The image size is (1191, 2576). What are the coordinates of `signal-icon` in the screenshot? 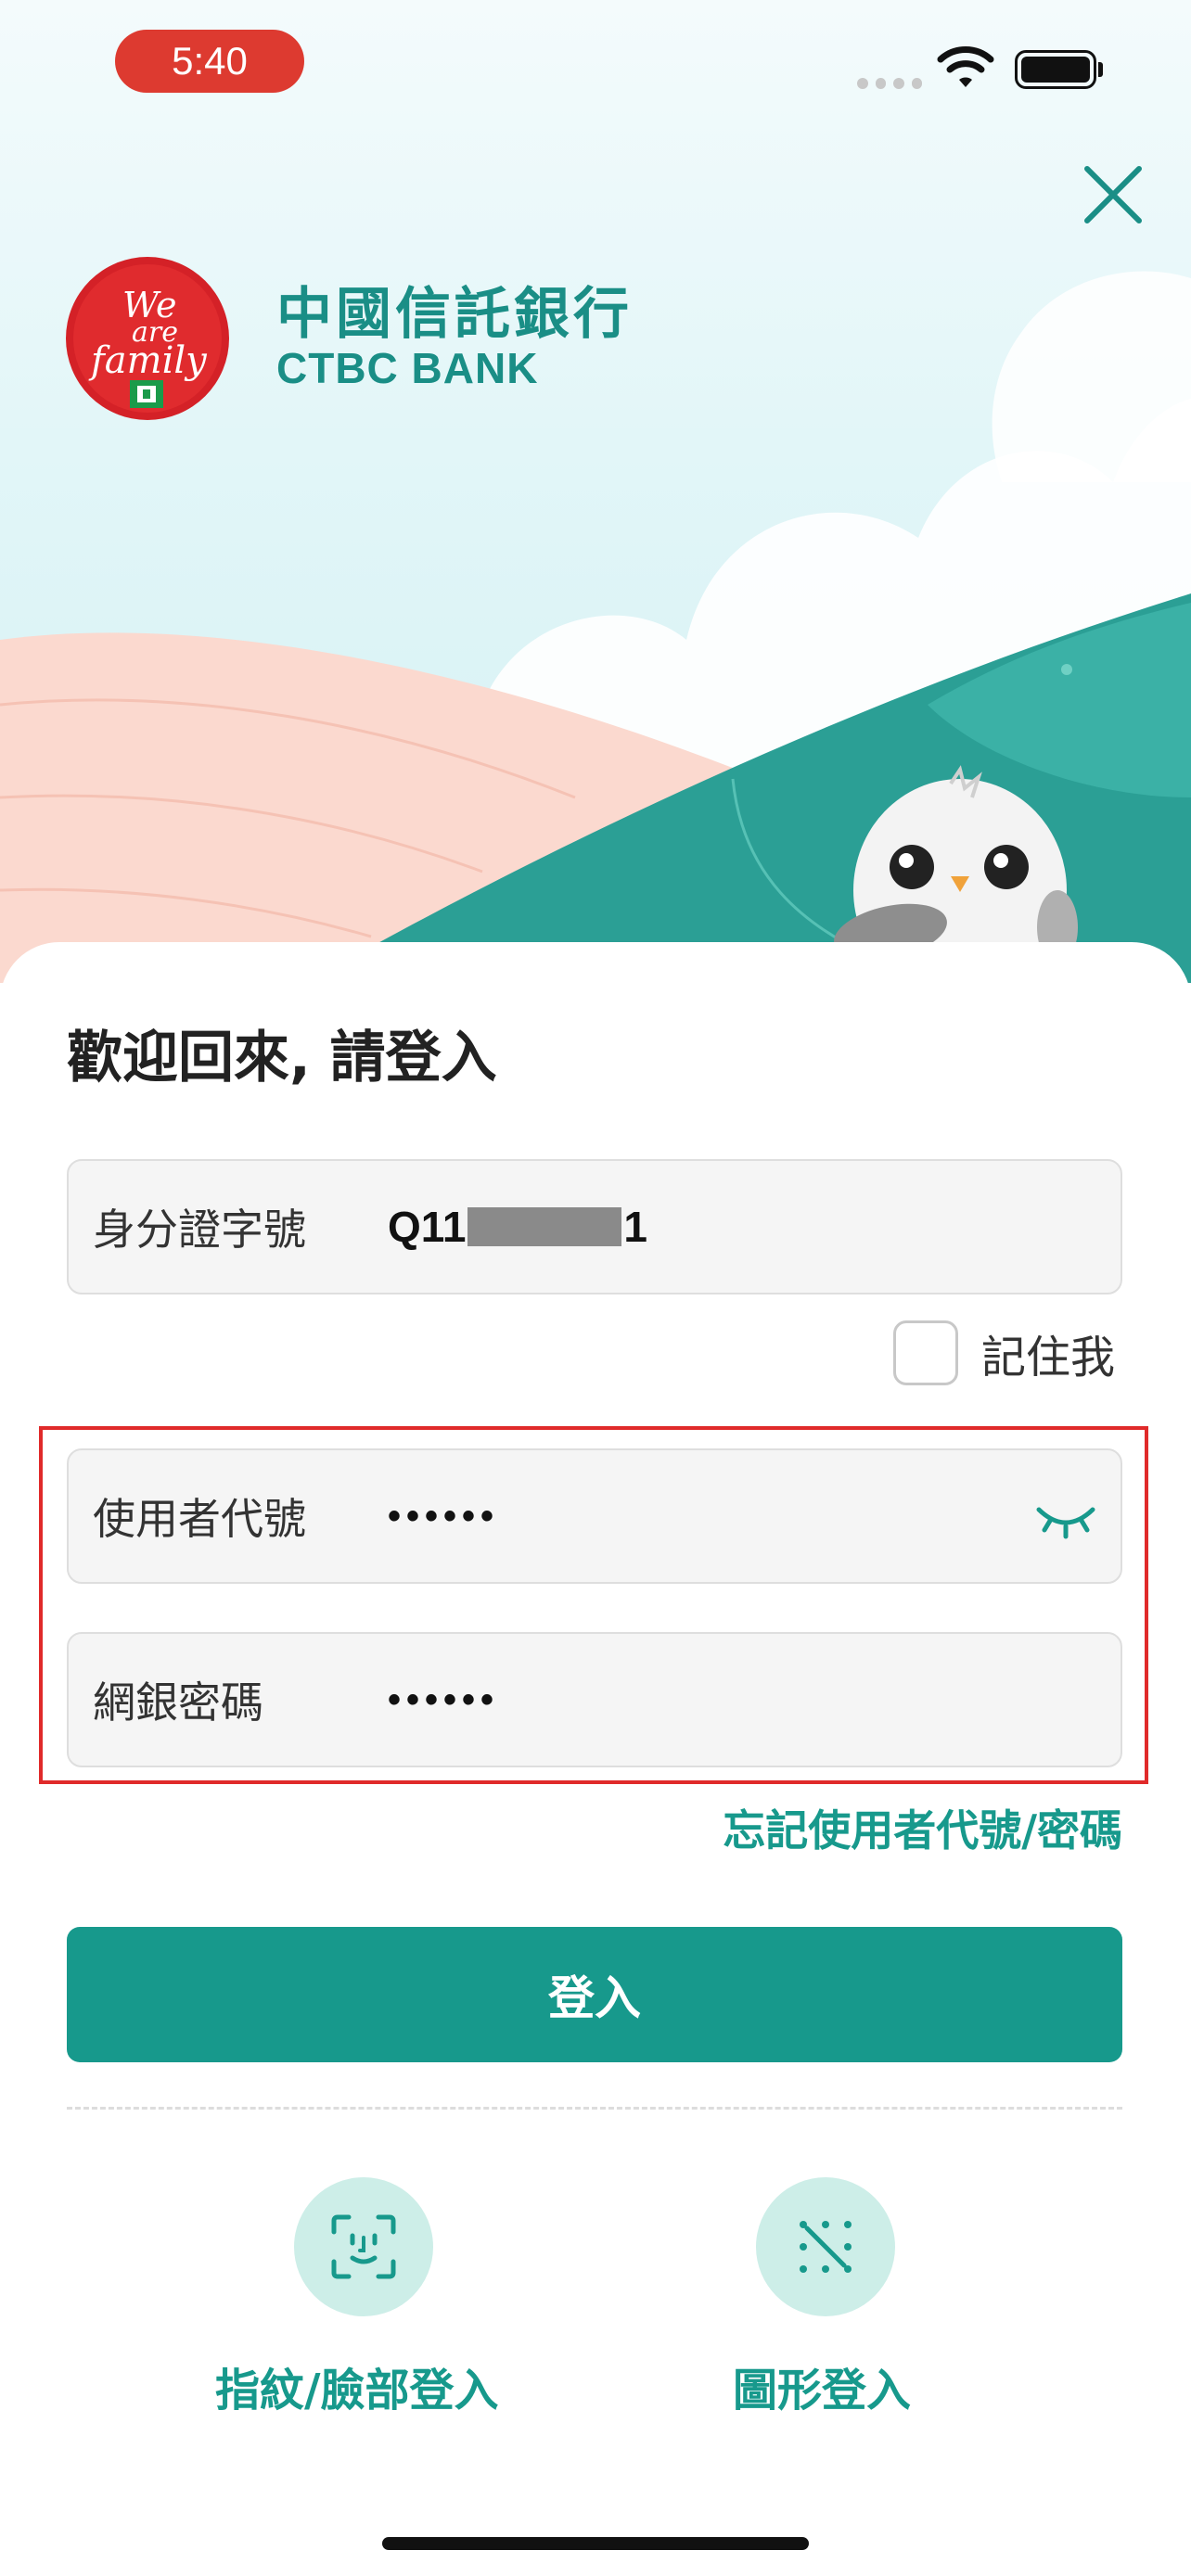 It's located at (889, 84).